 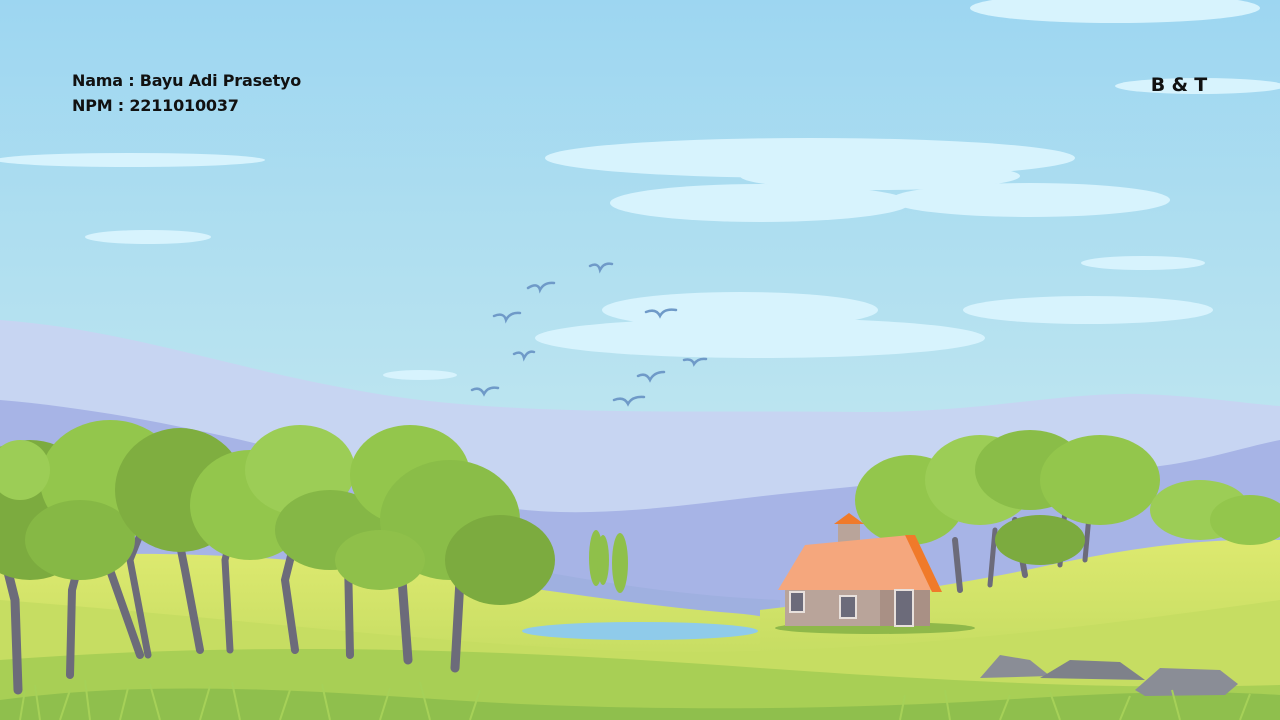 What do you see at coordinates (187, 80) in the screenshot?
I see `student-name: Nama : Bayu Adi Prasetyo` at bounding box center [187, 80].